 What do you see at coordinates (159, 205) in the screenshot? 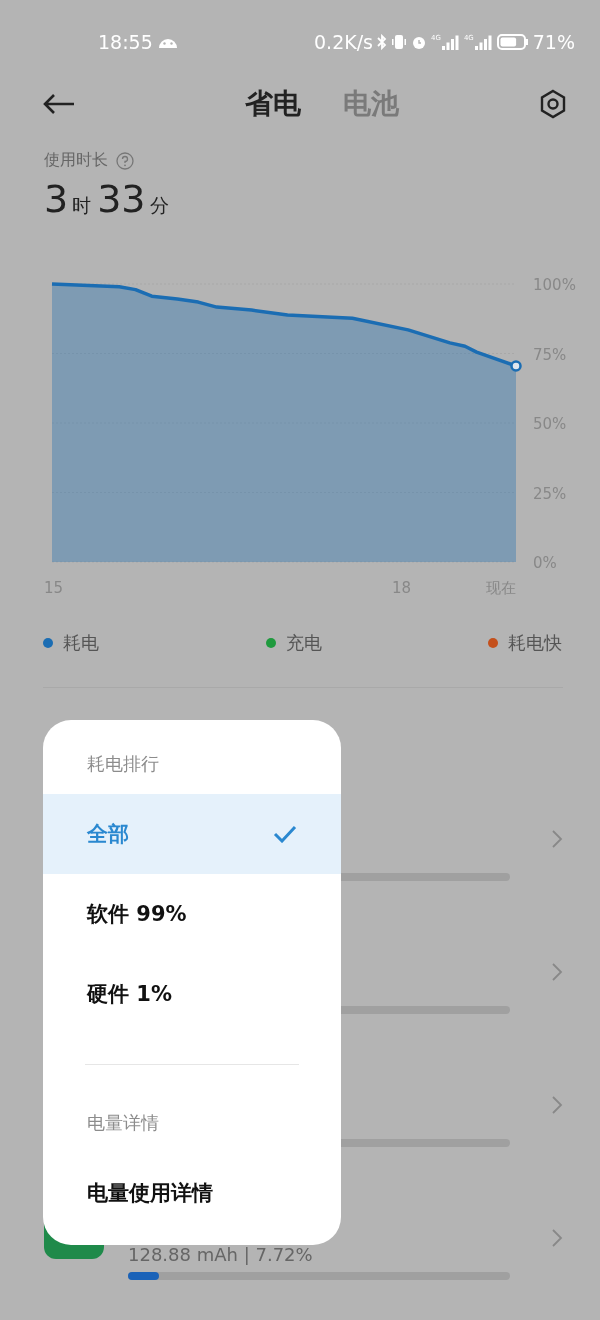
I see `usage-unit: 分` at bounding box center [159, 205].